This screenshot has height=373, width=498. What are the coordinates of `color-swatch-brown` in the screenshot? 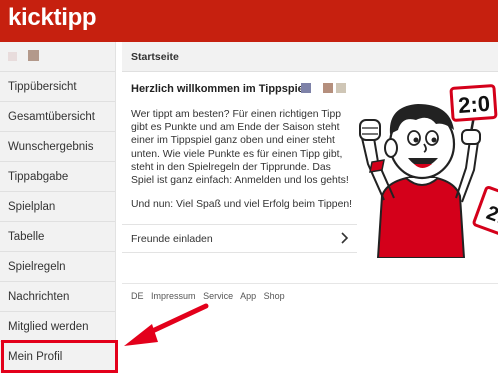 It's located at (328, 88).